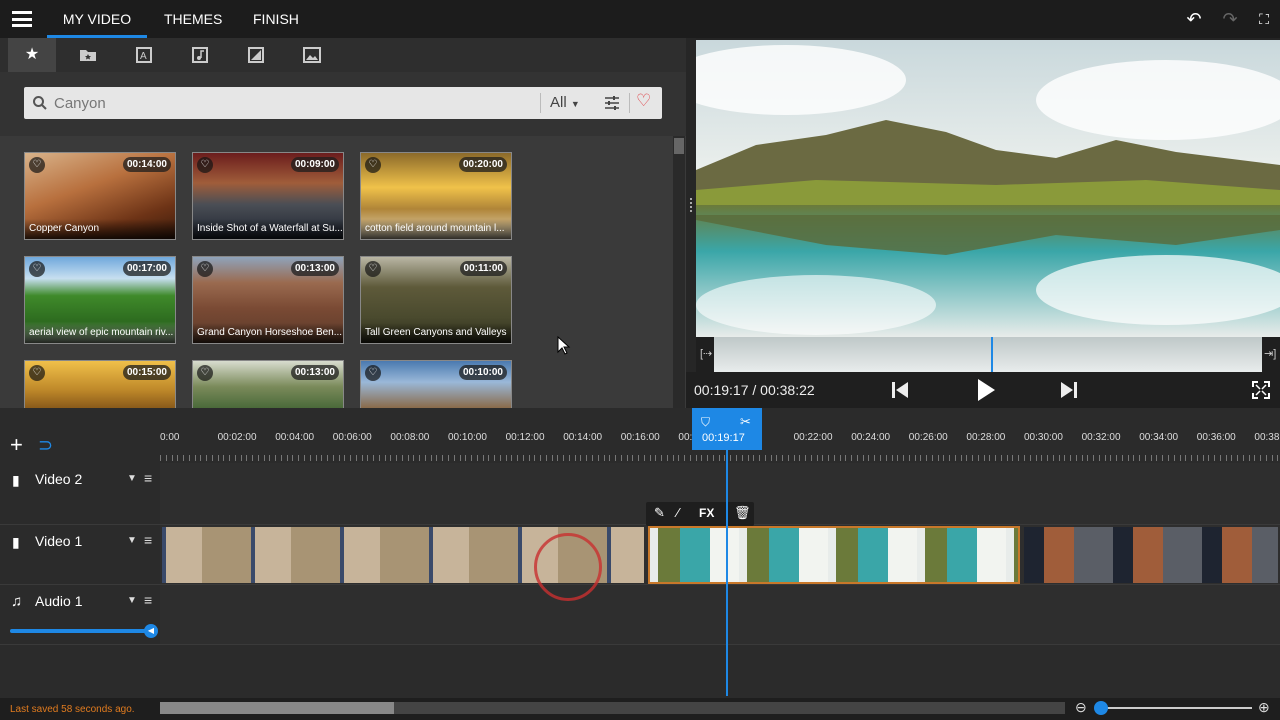 Image resolution: width=1280 pixels, height=720 pixels. Describe the element at coordinates (1194, 19) in the screenshot. I see `undo-icon: ↶` at that location.